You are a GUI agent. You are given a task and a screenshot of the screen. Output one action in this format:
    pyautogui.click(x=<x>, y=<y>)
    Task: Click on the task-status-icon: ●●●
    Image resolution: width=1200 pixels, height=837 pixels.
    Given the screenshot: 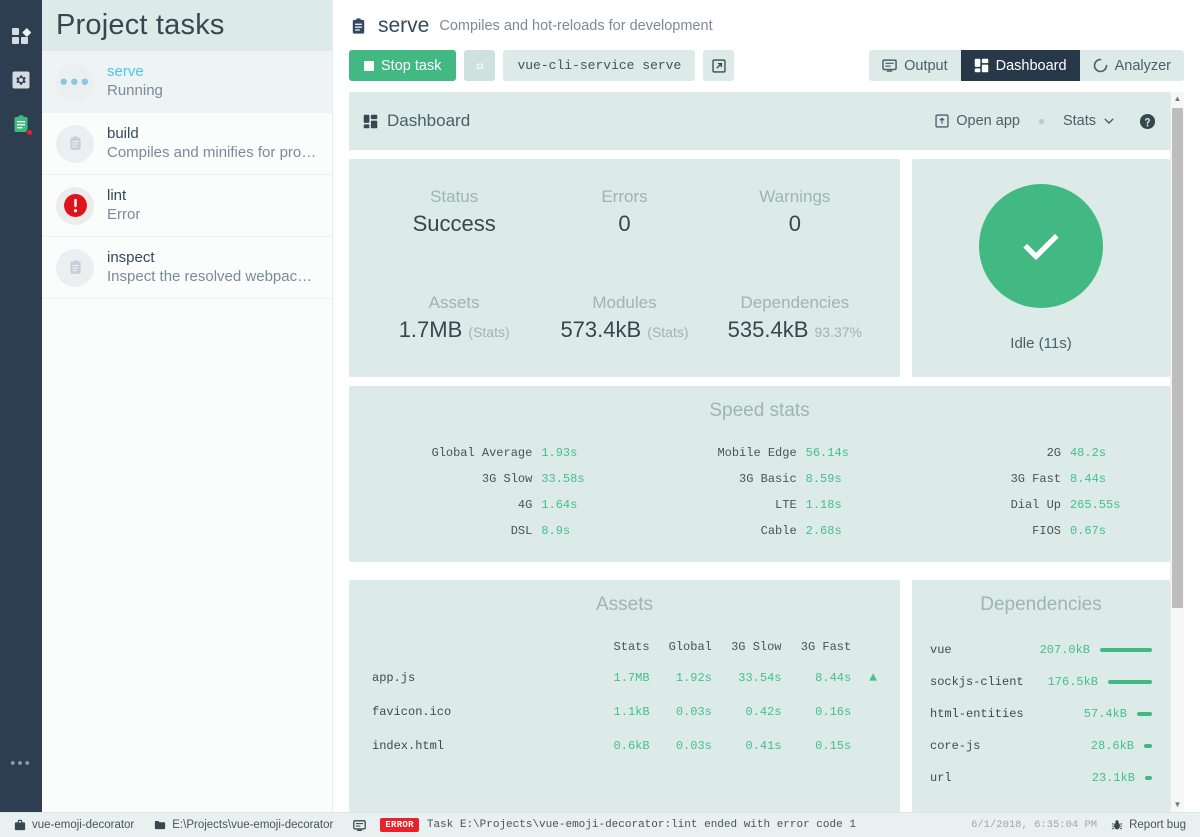 What is the action you would take?
    pyautogui.click(x=75, y=81)
    